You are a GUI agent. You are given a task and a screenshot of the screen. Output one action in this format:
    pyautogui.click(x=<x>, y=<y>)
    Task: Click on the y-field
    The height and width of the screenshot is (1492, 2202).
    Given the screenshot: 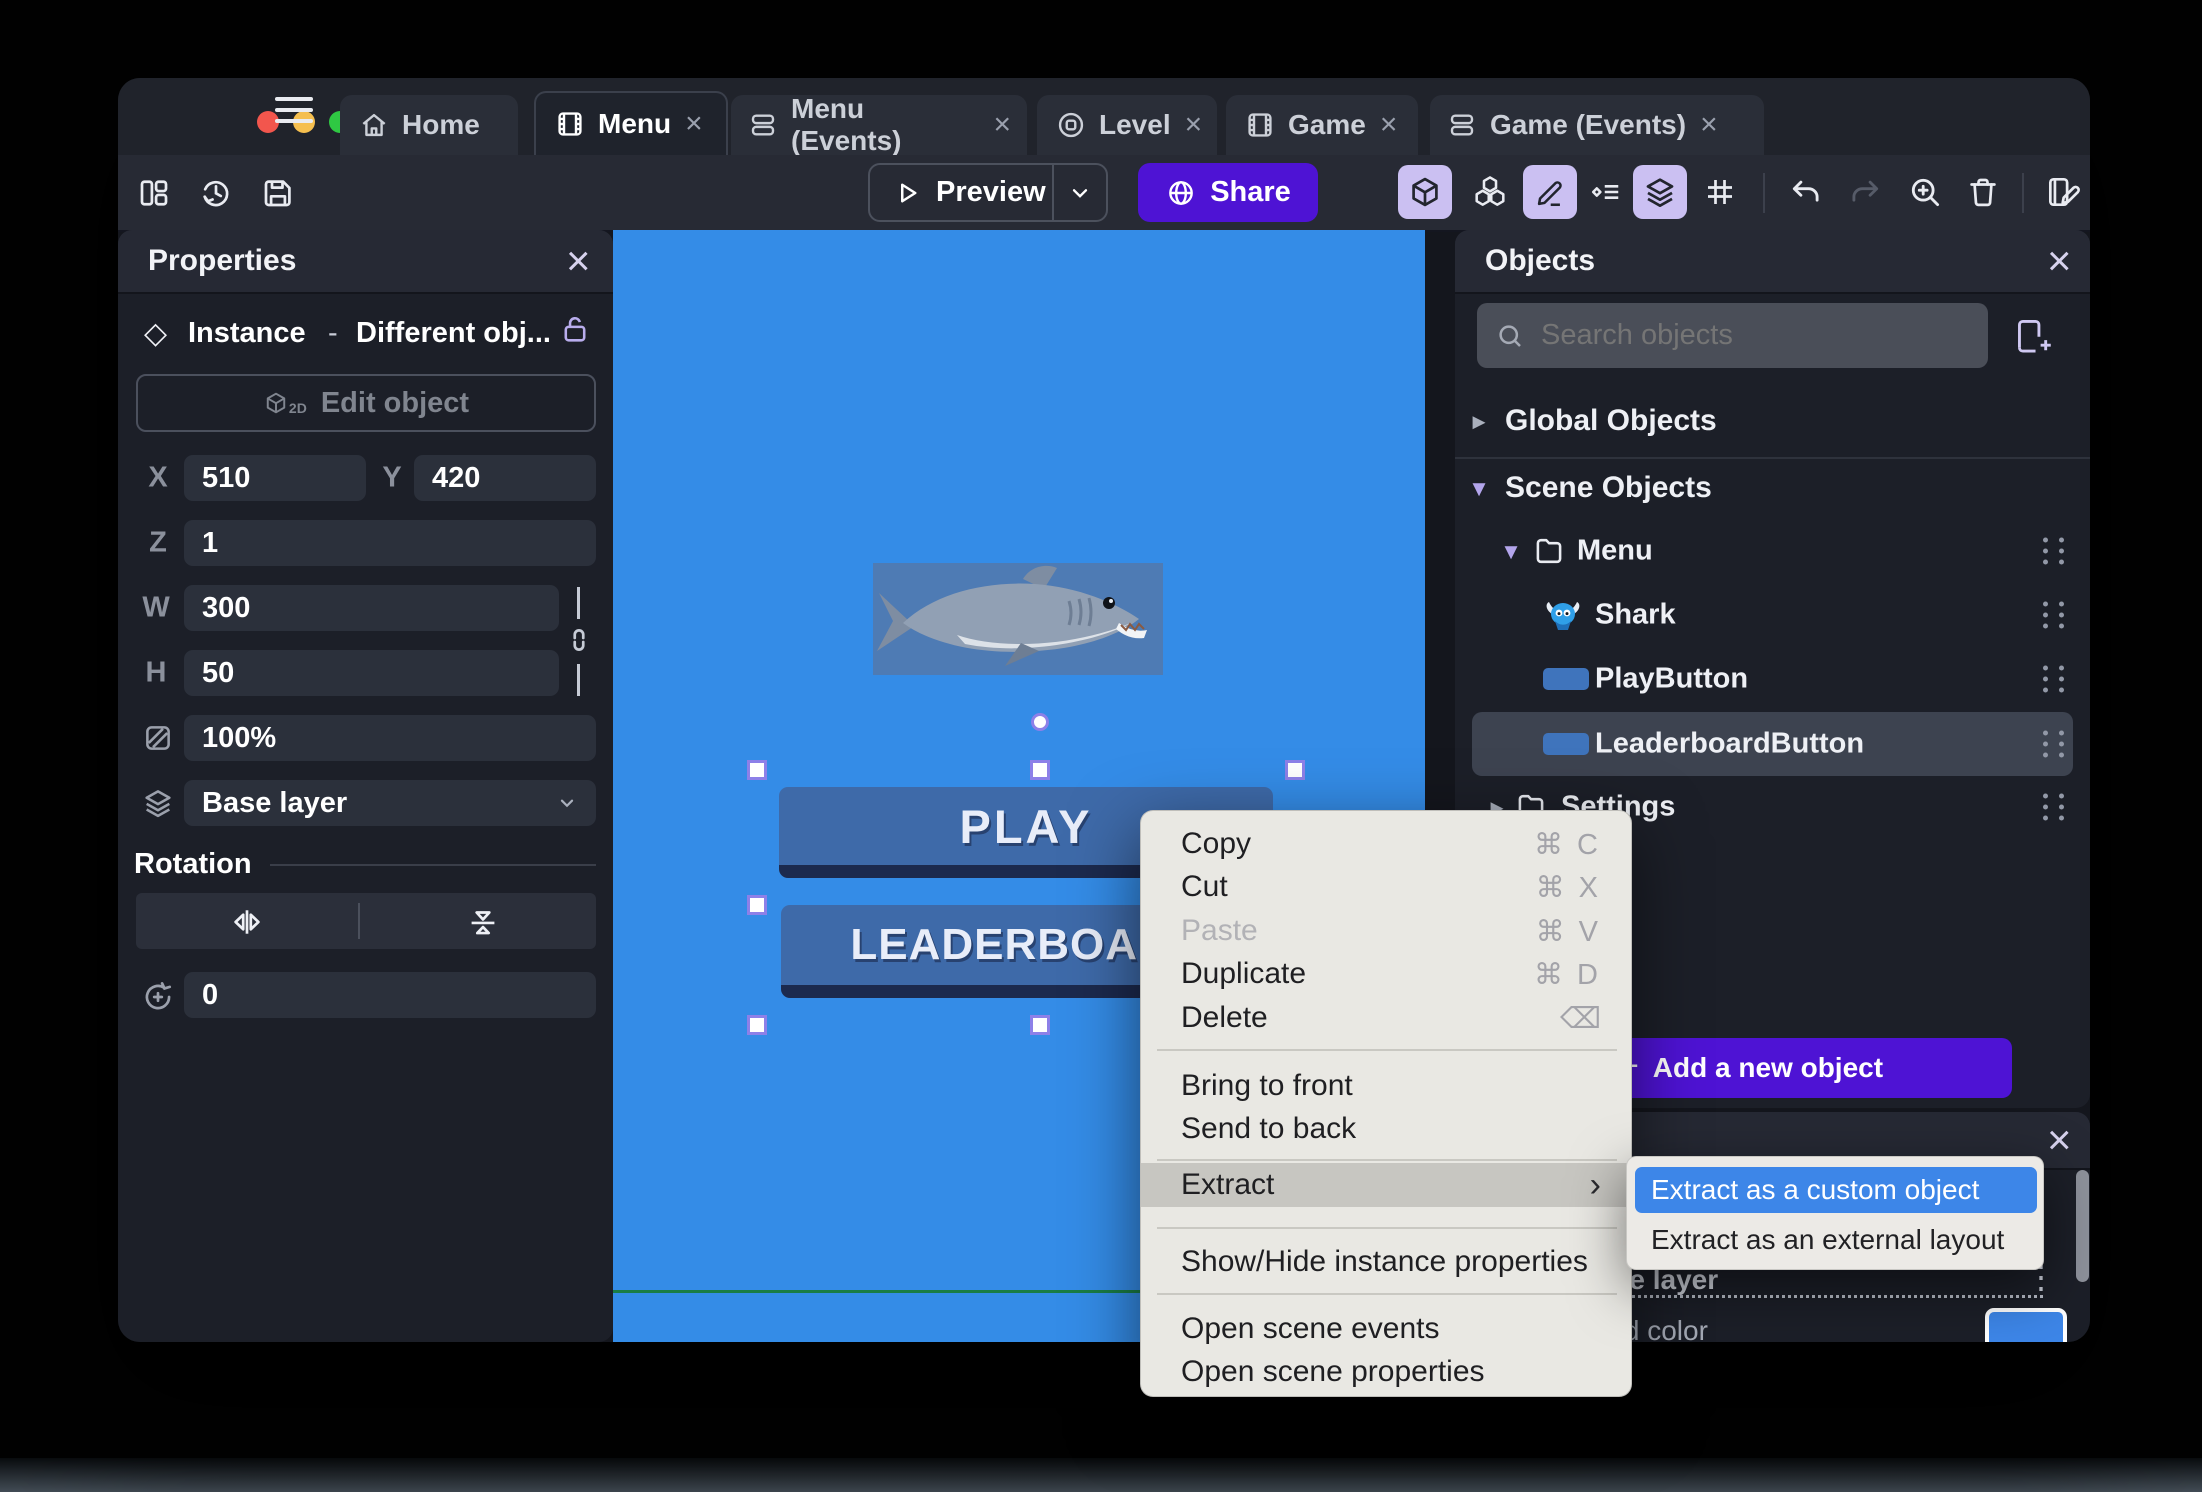 What is the action you would take?
    pyautogui.click(x=505, y=478)
    